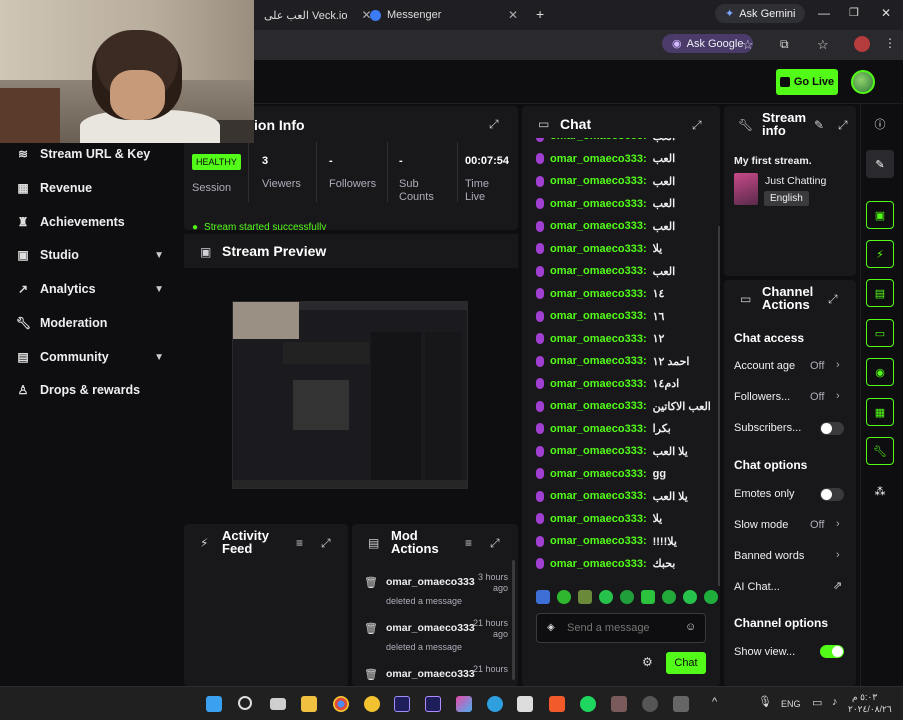 The height and width of the screenshot is (720, 903). What do you see at coordinates (433, 704) in the screenshot?
I see `premiere-icon` at bounding box center [433, 704].